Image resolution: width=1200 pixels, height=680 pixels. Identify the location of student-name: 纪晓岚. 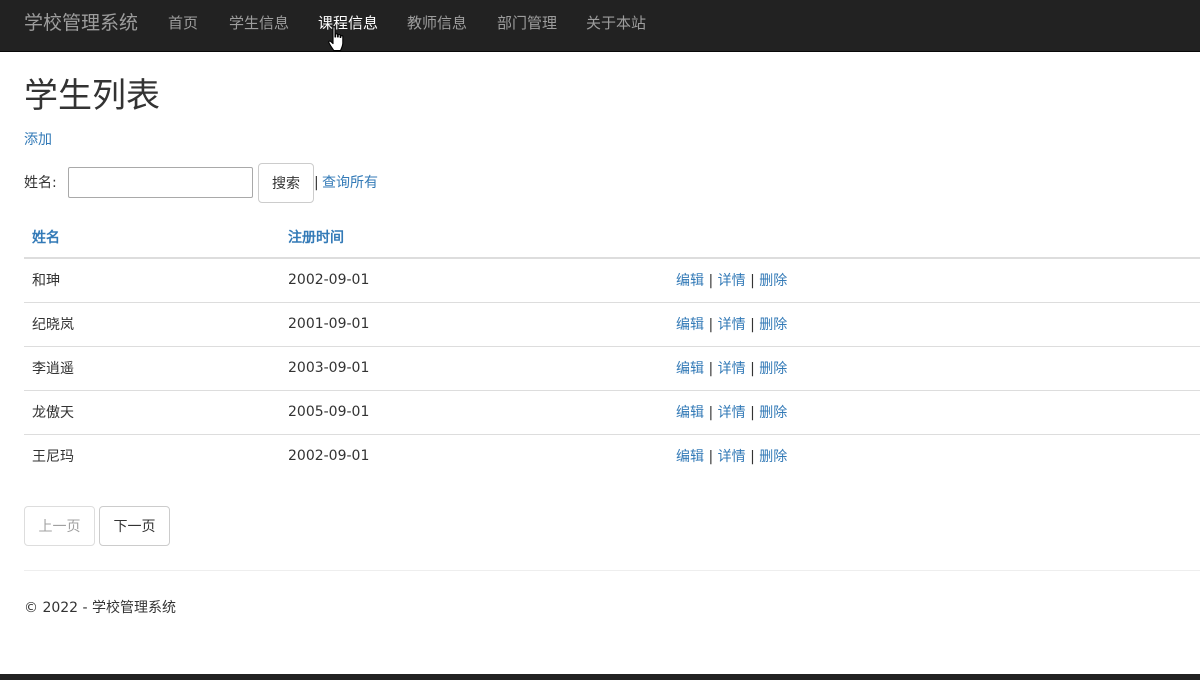
(152, 323).